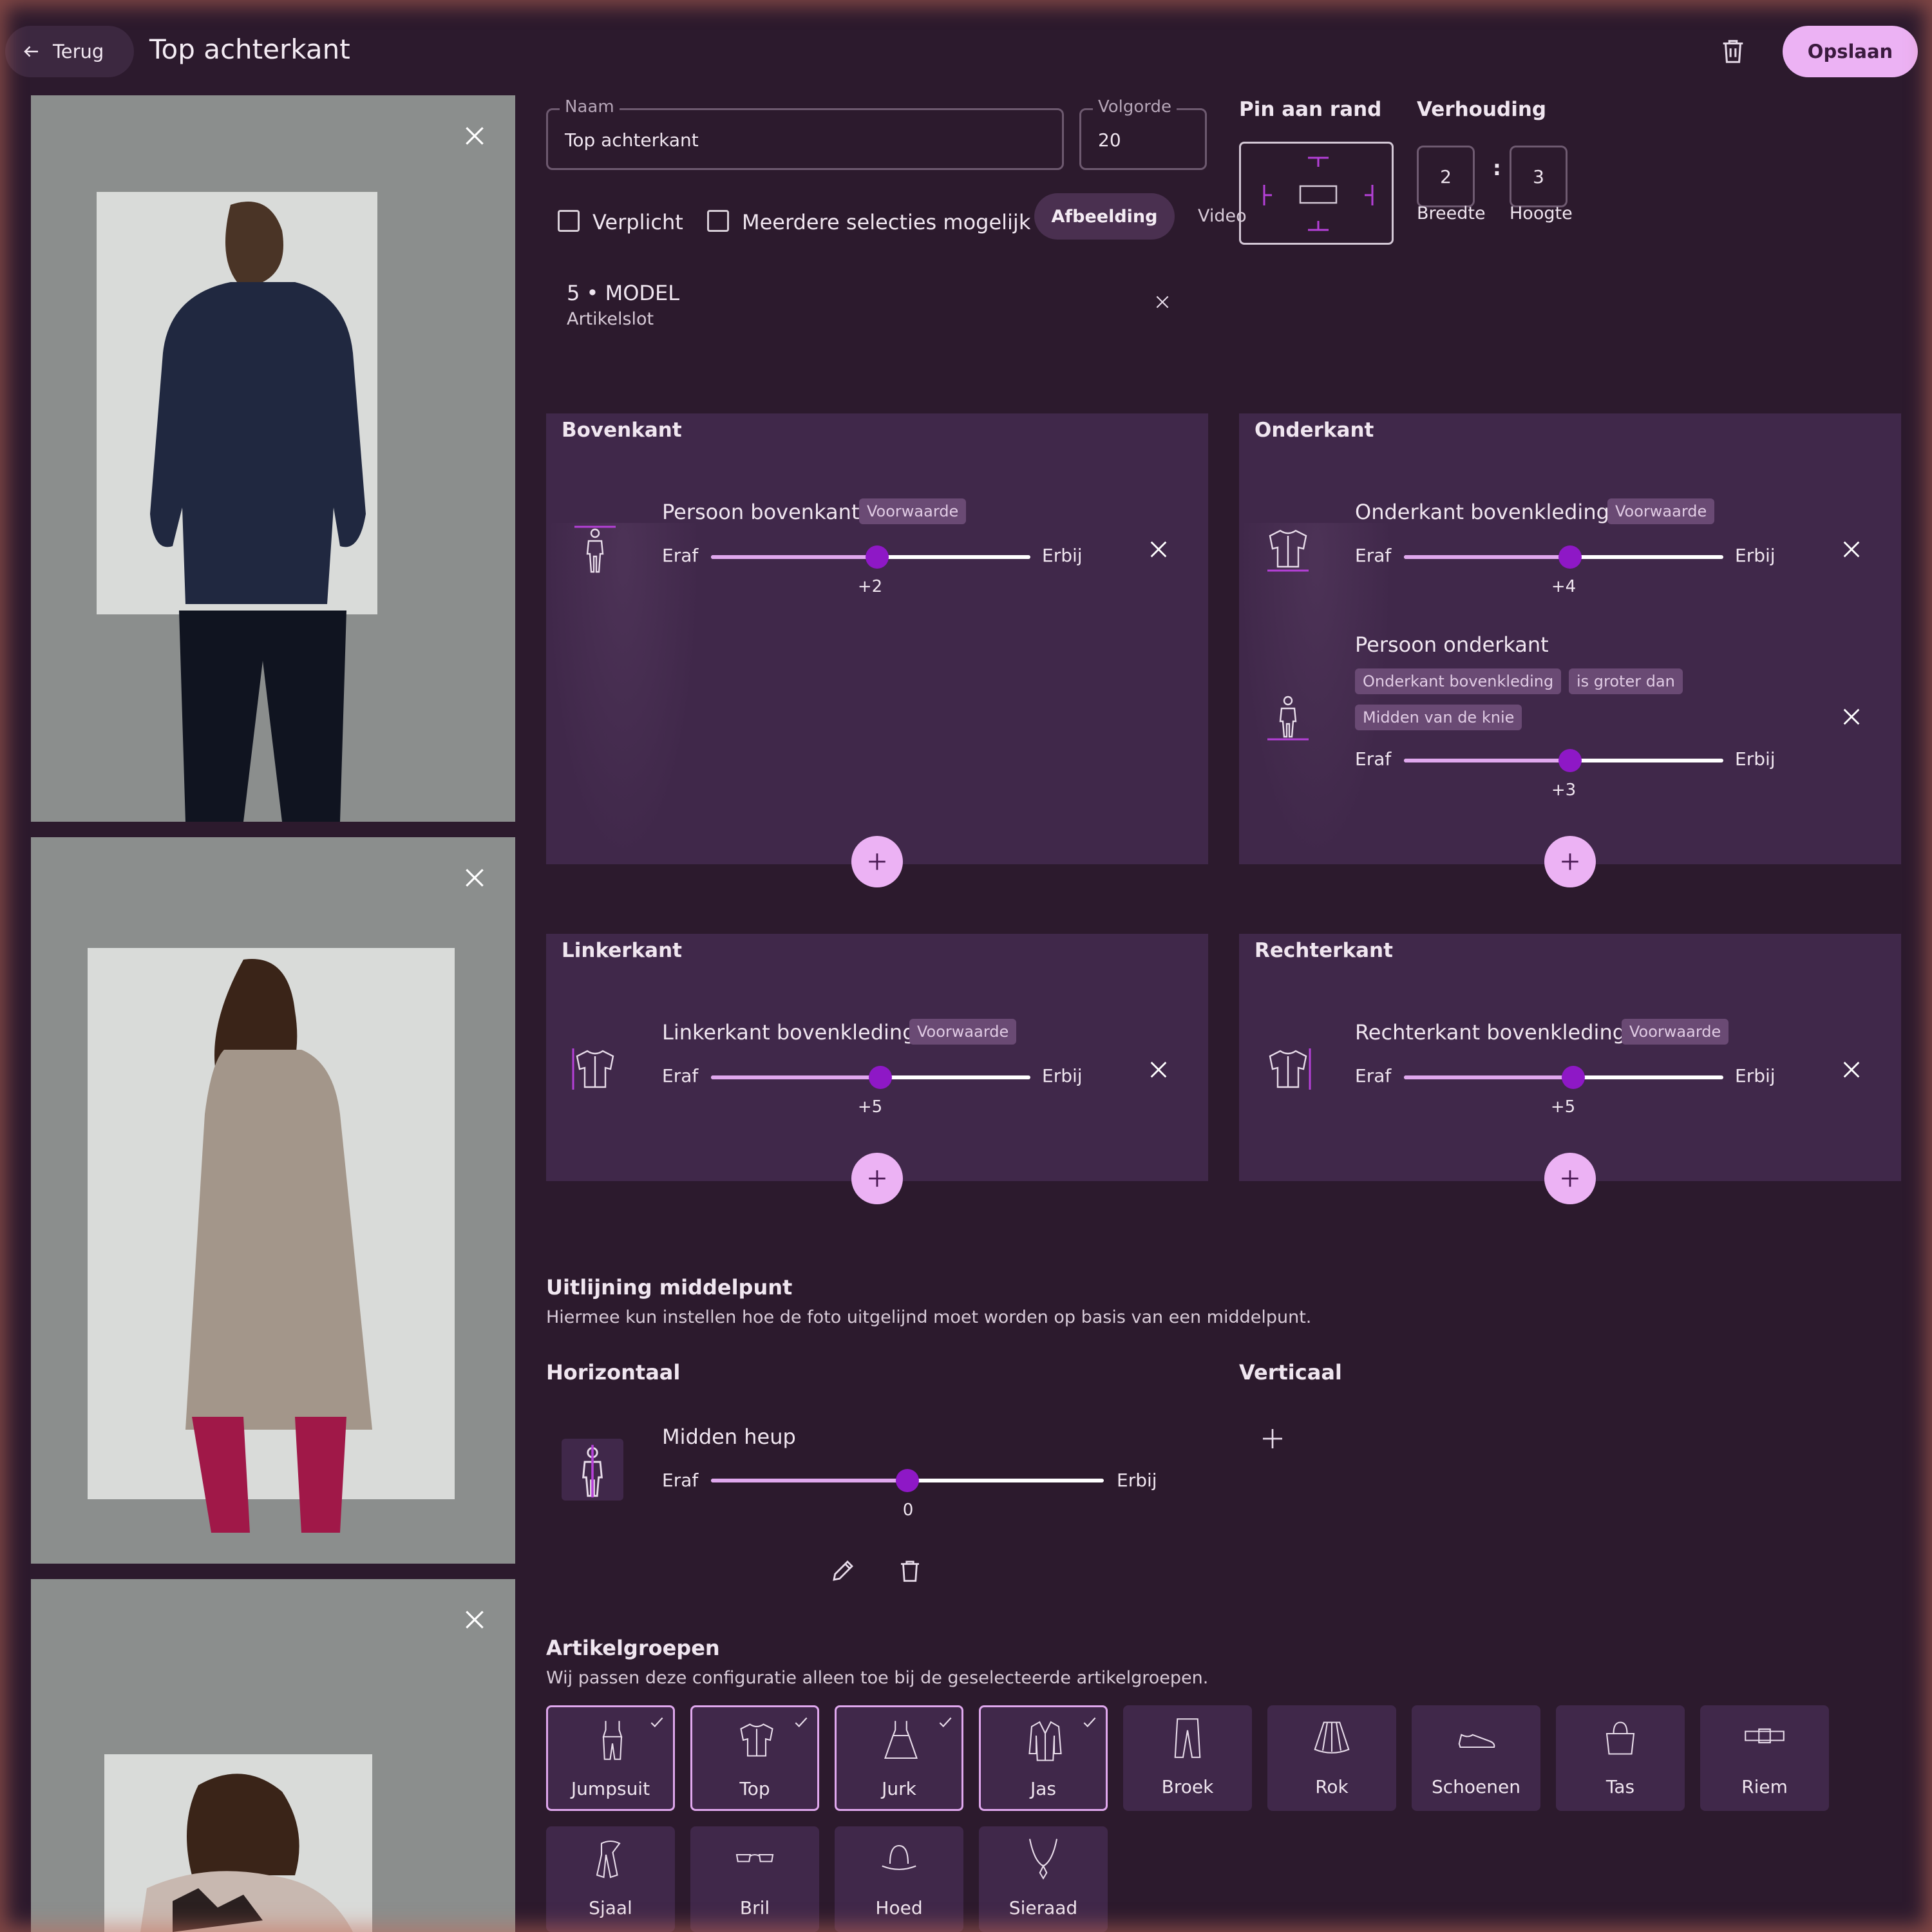 Image resolution: width=1932 pixels, height=1932 pixels. I want to click on person-hip-icon, so click(592, 1471).